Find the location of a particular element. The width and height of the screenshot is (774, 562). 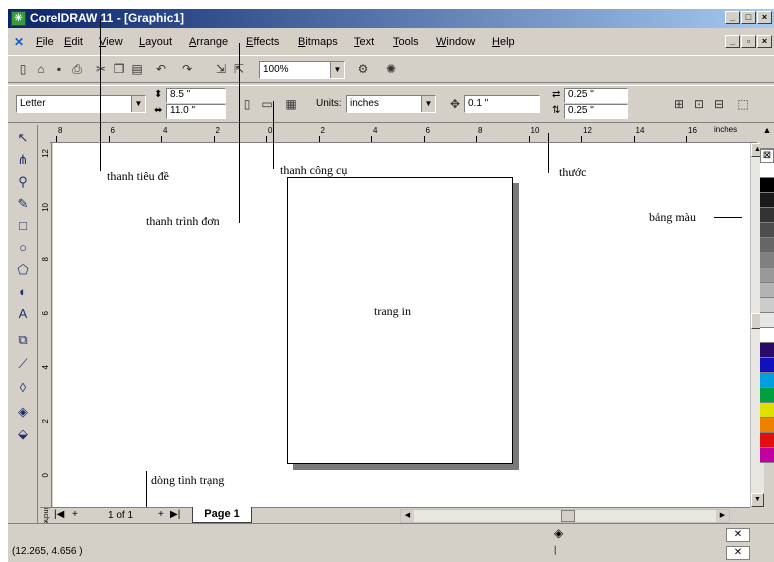

new-icon: ▯ is located at coordinates (23, 69).